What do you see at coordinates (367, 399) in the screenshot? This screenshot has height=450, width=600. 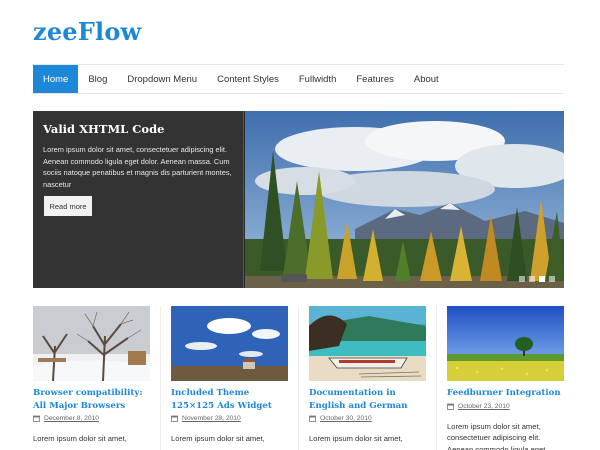 I see `post-title: Documentation in English and German` at bounding box center [367, 399].